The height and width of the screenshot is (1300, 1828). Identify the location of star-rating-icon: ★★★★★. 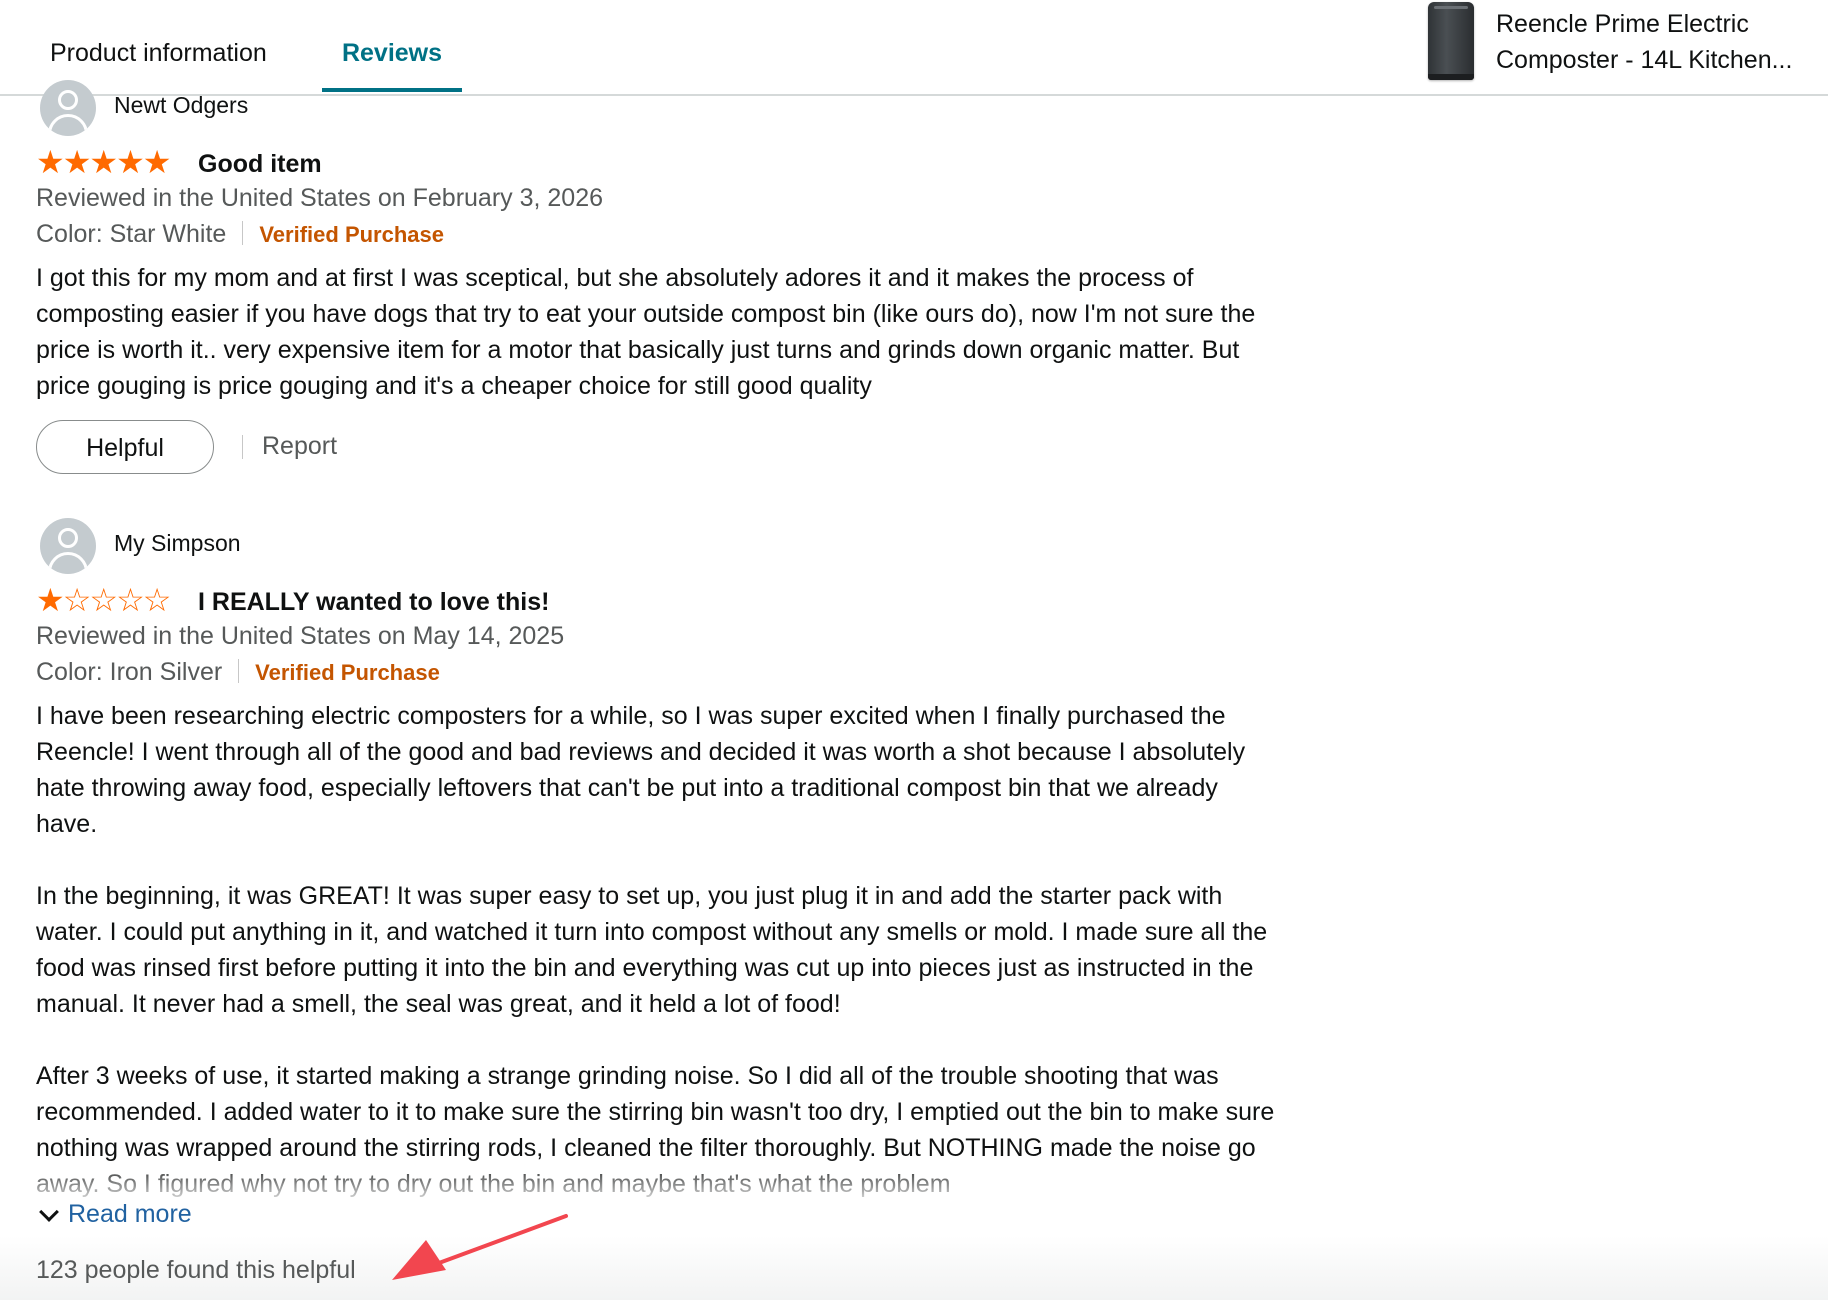
(103, 162).